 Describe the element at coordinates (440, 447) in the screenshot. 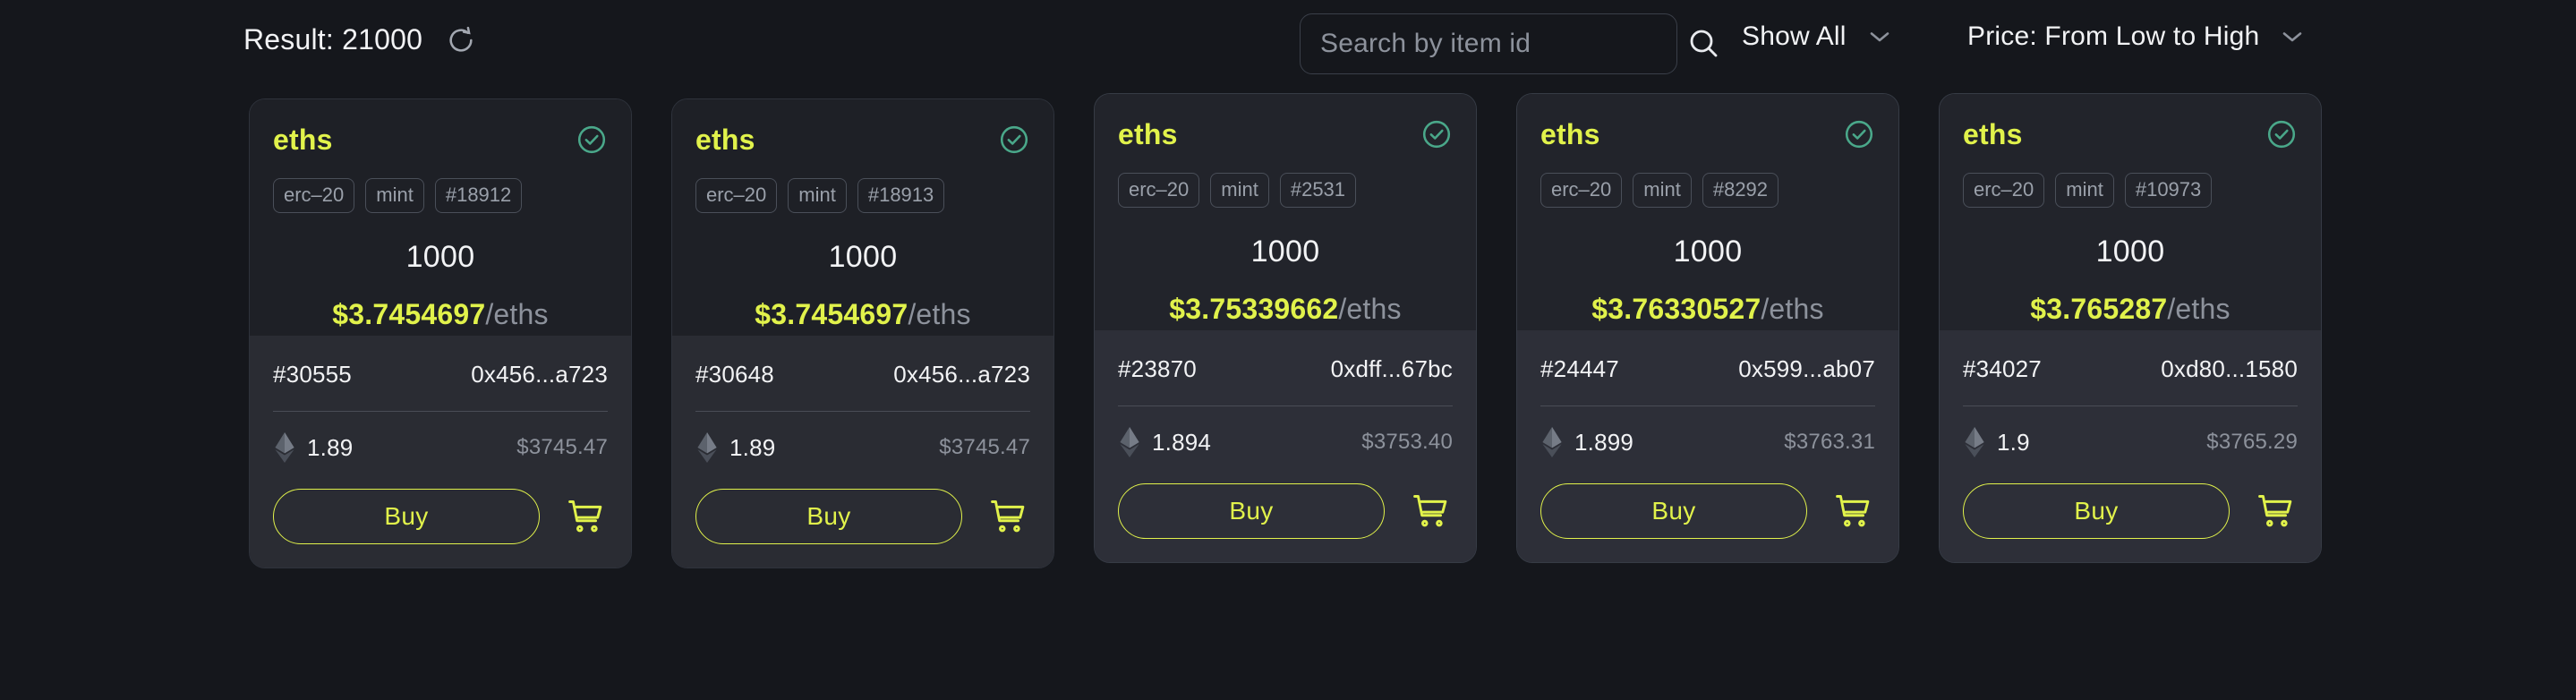

I see `total-price-row: 1.89 $3745.47` at that location.